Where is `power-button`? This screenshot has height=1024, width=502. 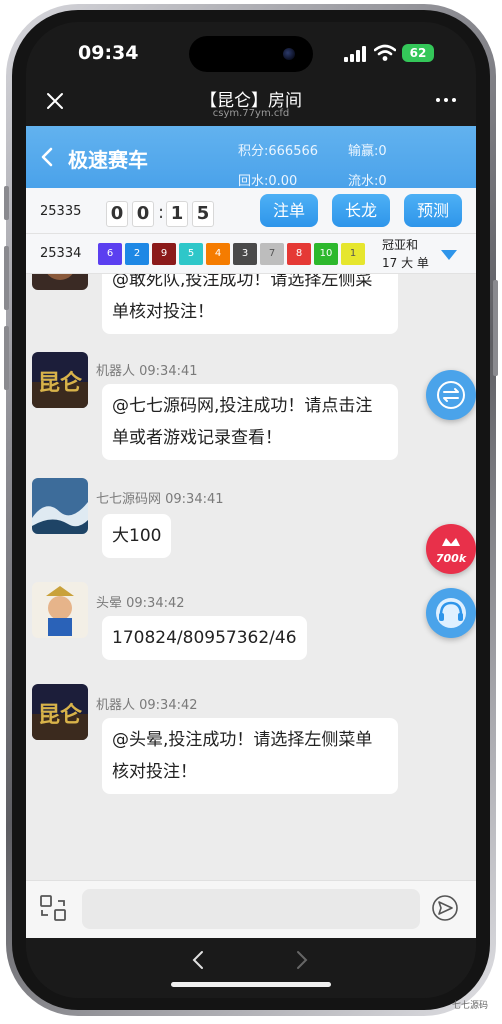
power-button is located at coordinates (495, 328).